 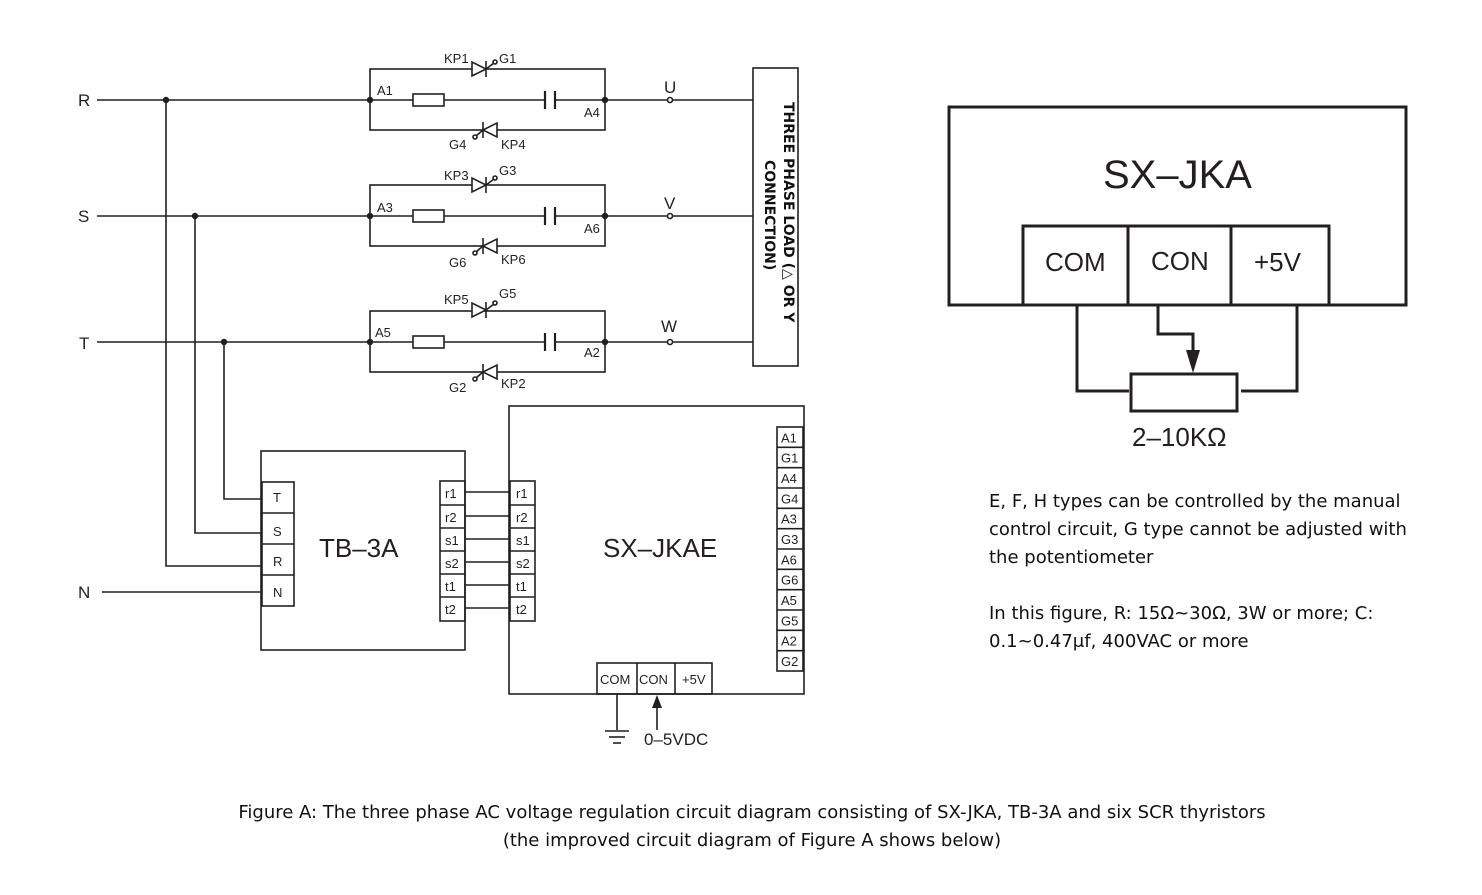 What do you see at coordinates (789, 559) in the screenshot?
I see `gate-terminal-label: A6` at bounding box center [789, 559].